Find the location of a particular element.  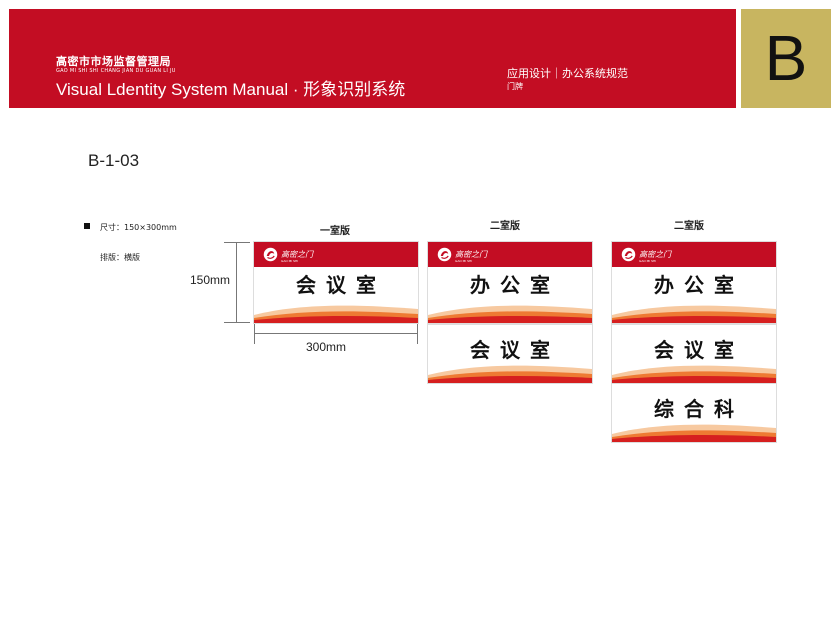

dimension-tick-top is located at coordinates (237, 242).